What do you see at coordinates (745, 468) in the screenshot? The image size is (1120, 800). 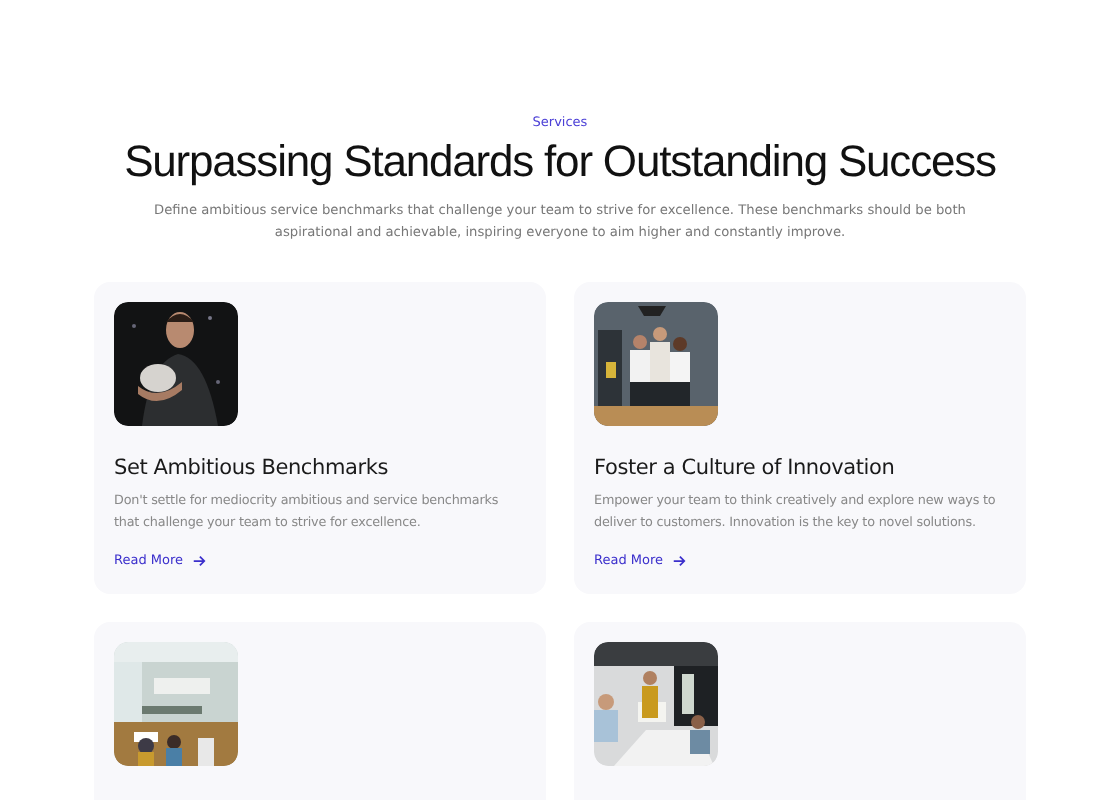 I see `card-title: Foster a Culture of Innovation` at bounding box center [745, 468].